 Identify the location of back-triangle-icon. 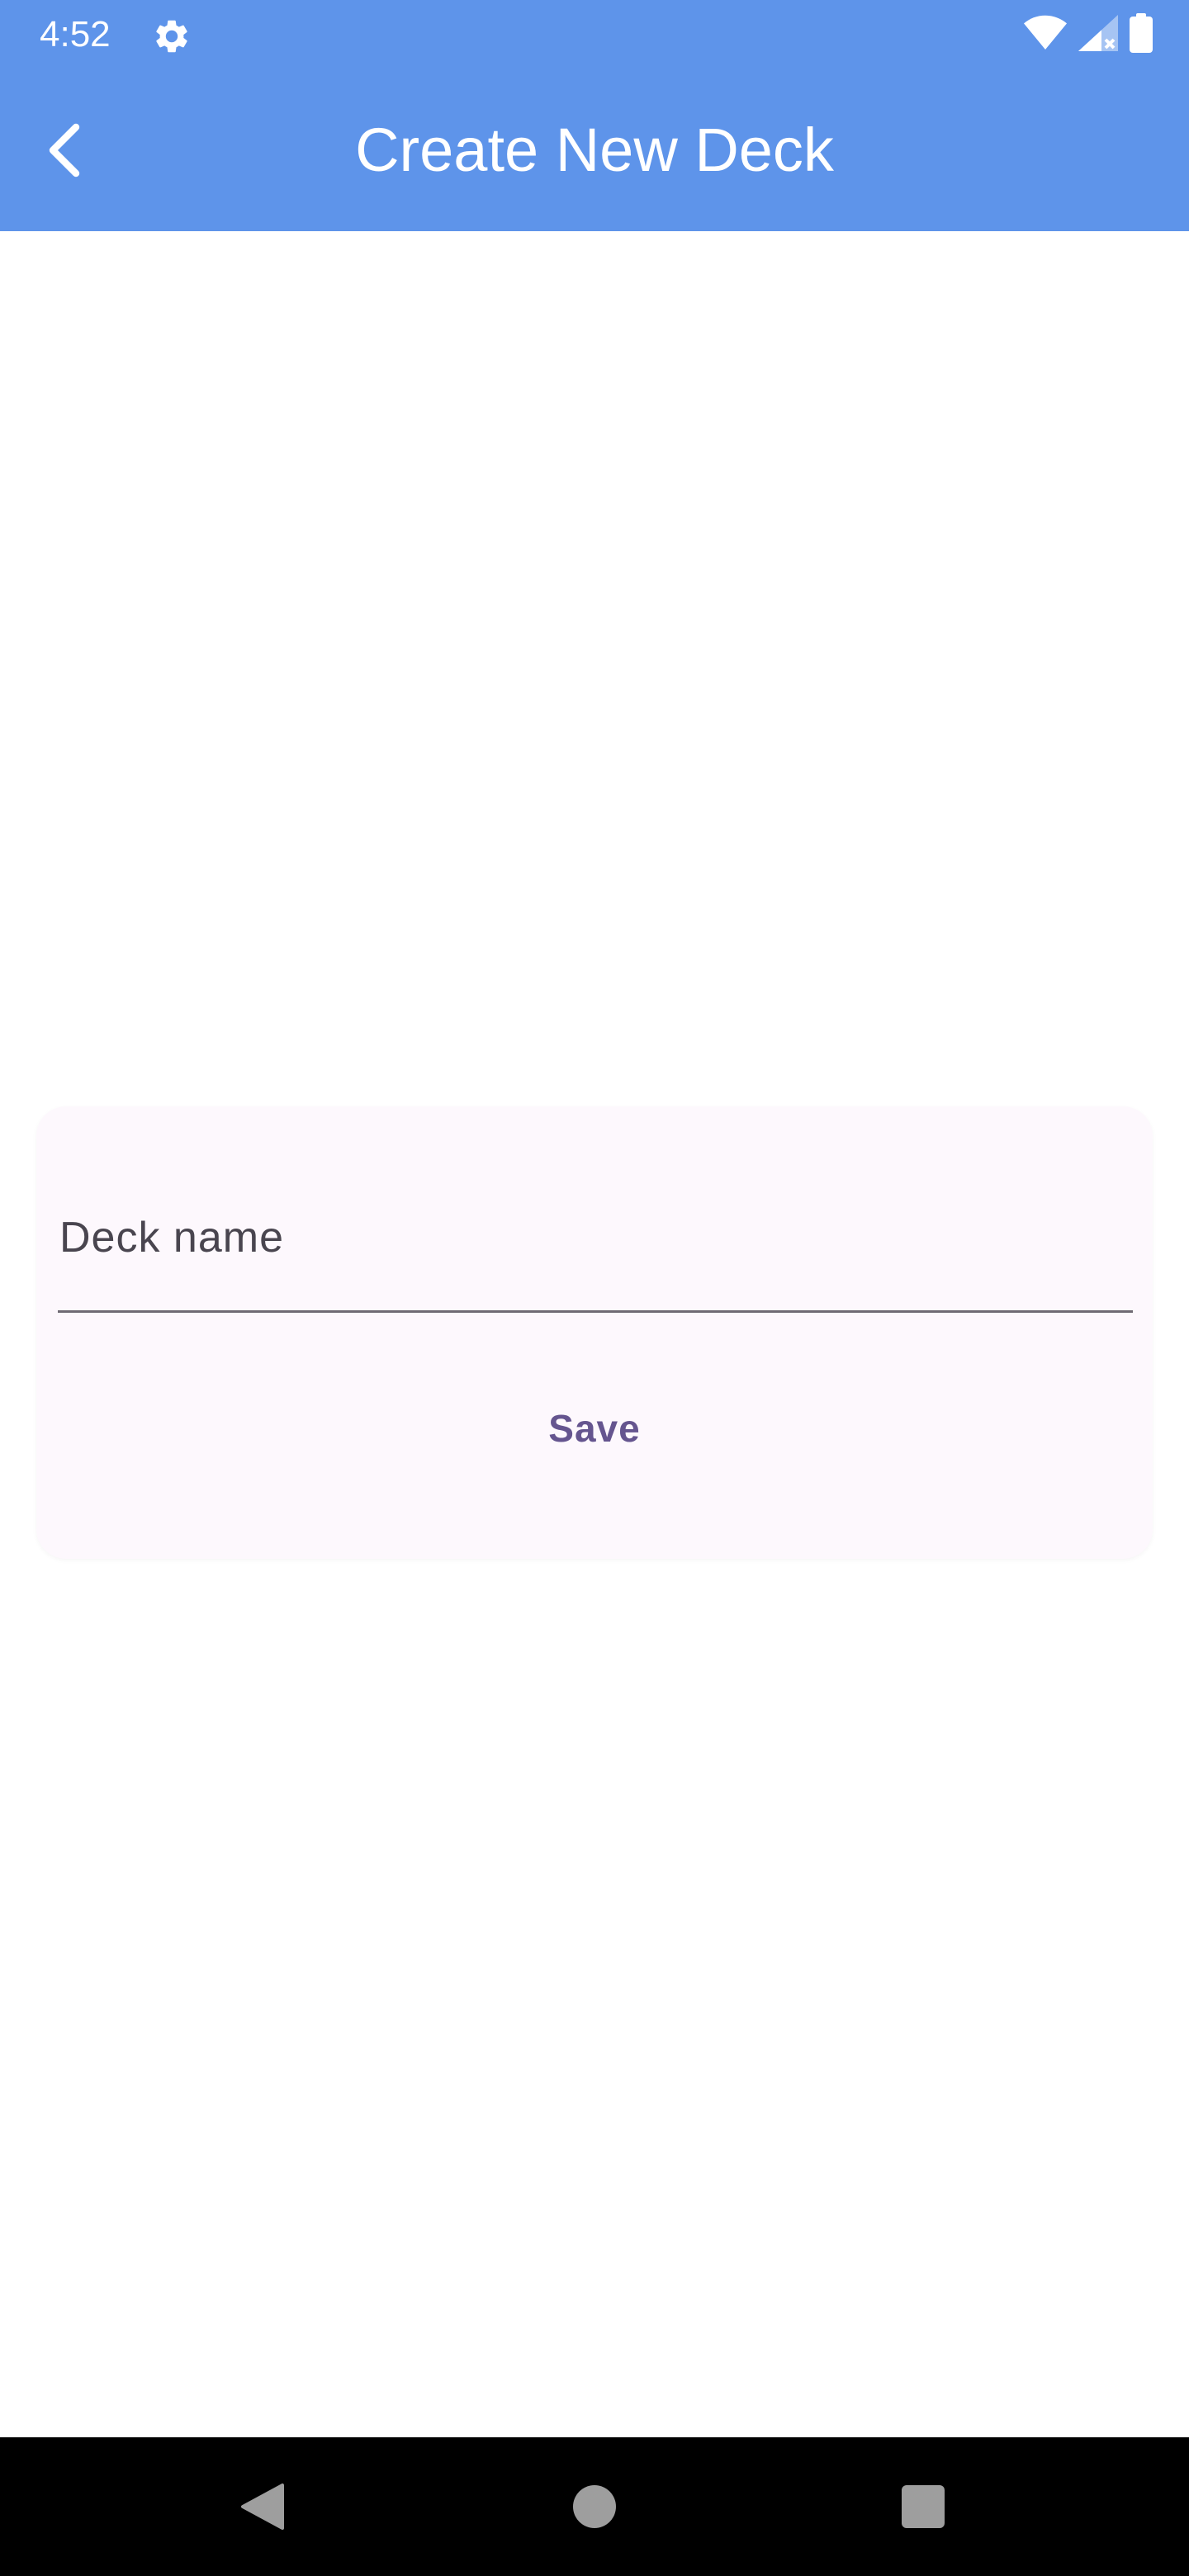
(262, 2507).